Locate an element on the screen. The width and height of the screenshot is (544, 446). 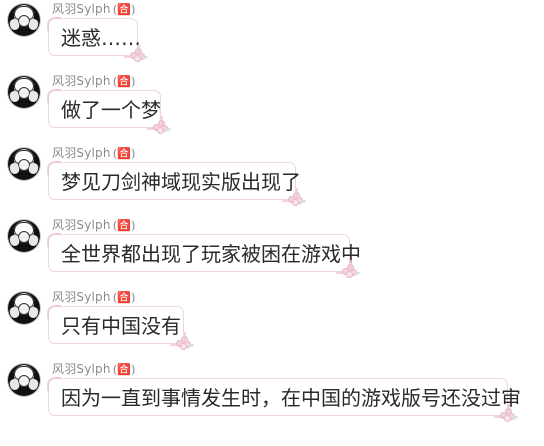
message-bubble: 做了一个梦 is located at coordinates (109, 111).